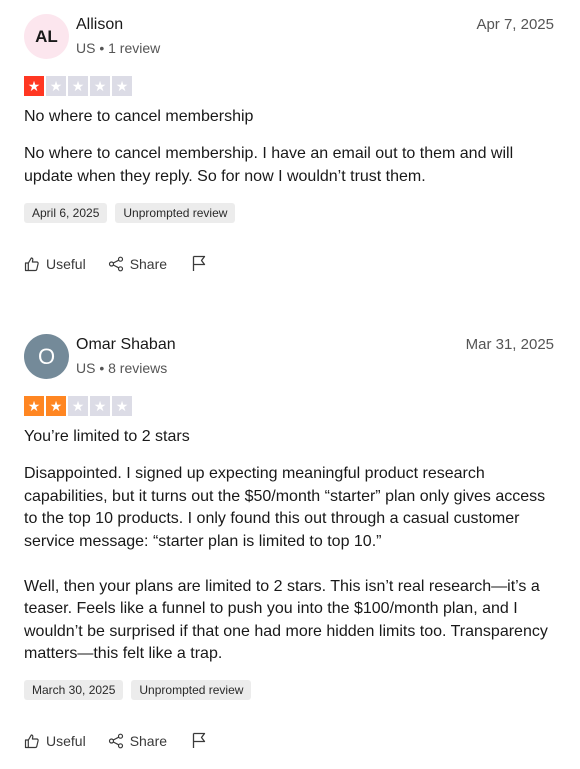  I want to click on experience-date-badge: April 6, 2025, so click(66, 213).